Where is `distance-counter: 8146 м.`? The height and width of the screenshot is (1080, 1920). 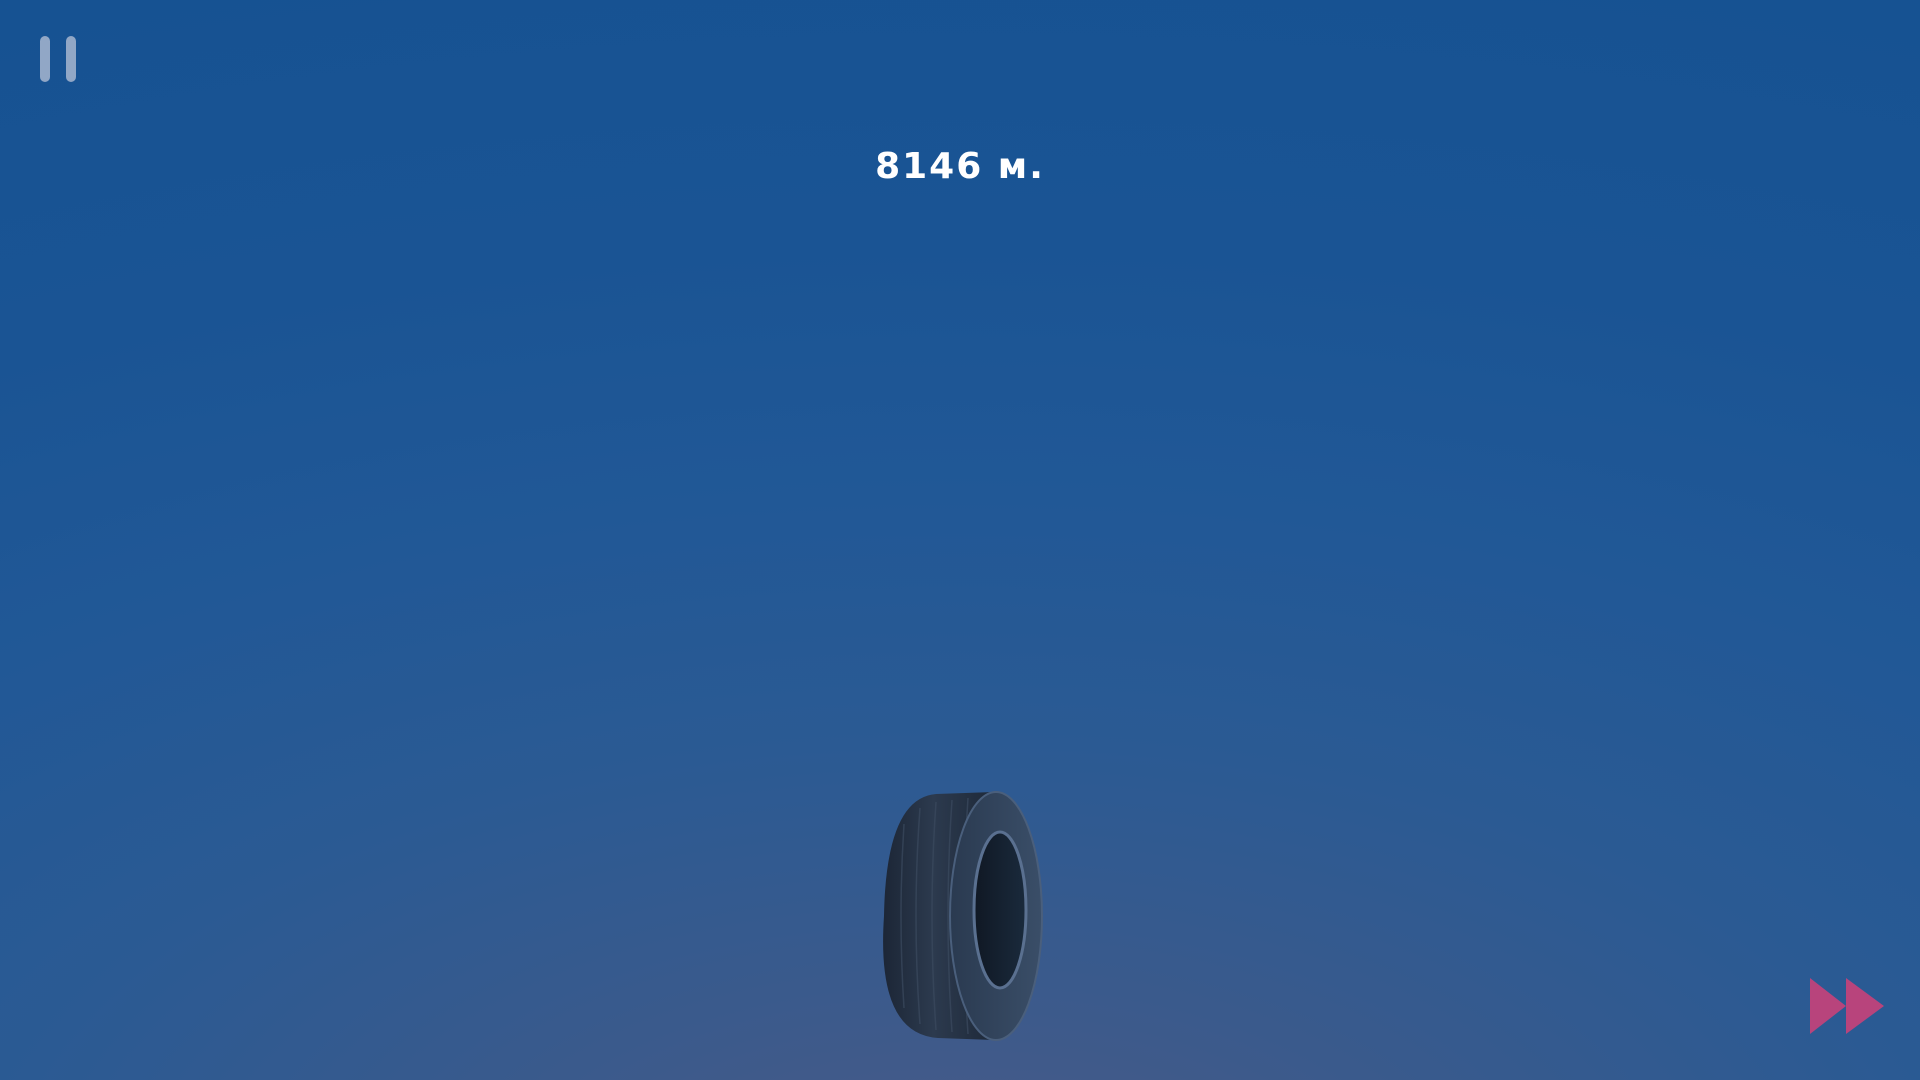
distance-counter: 8146 м. is located at coordinates (960, 166).